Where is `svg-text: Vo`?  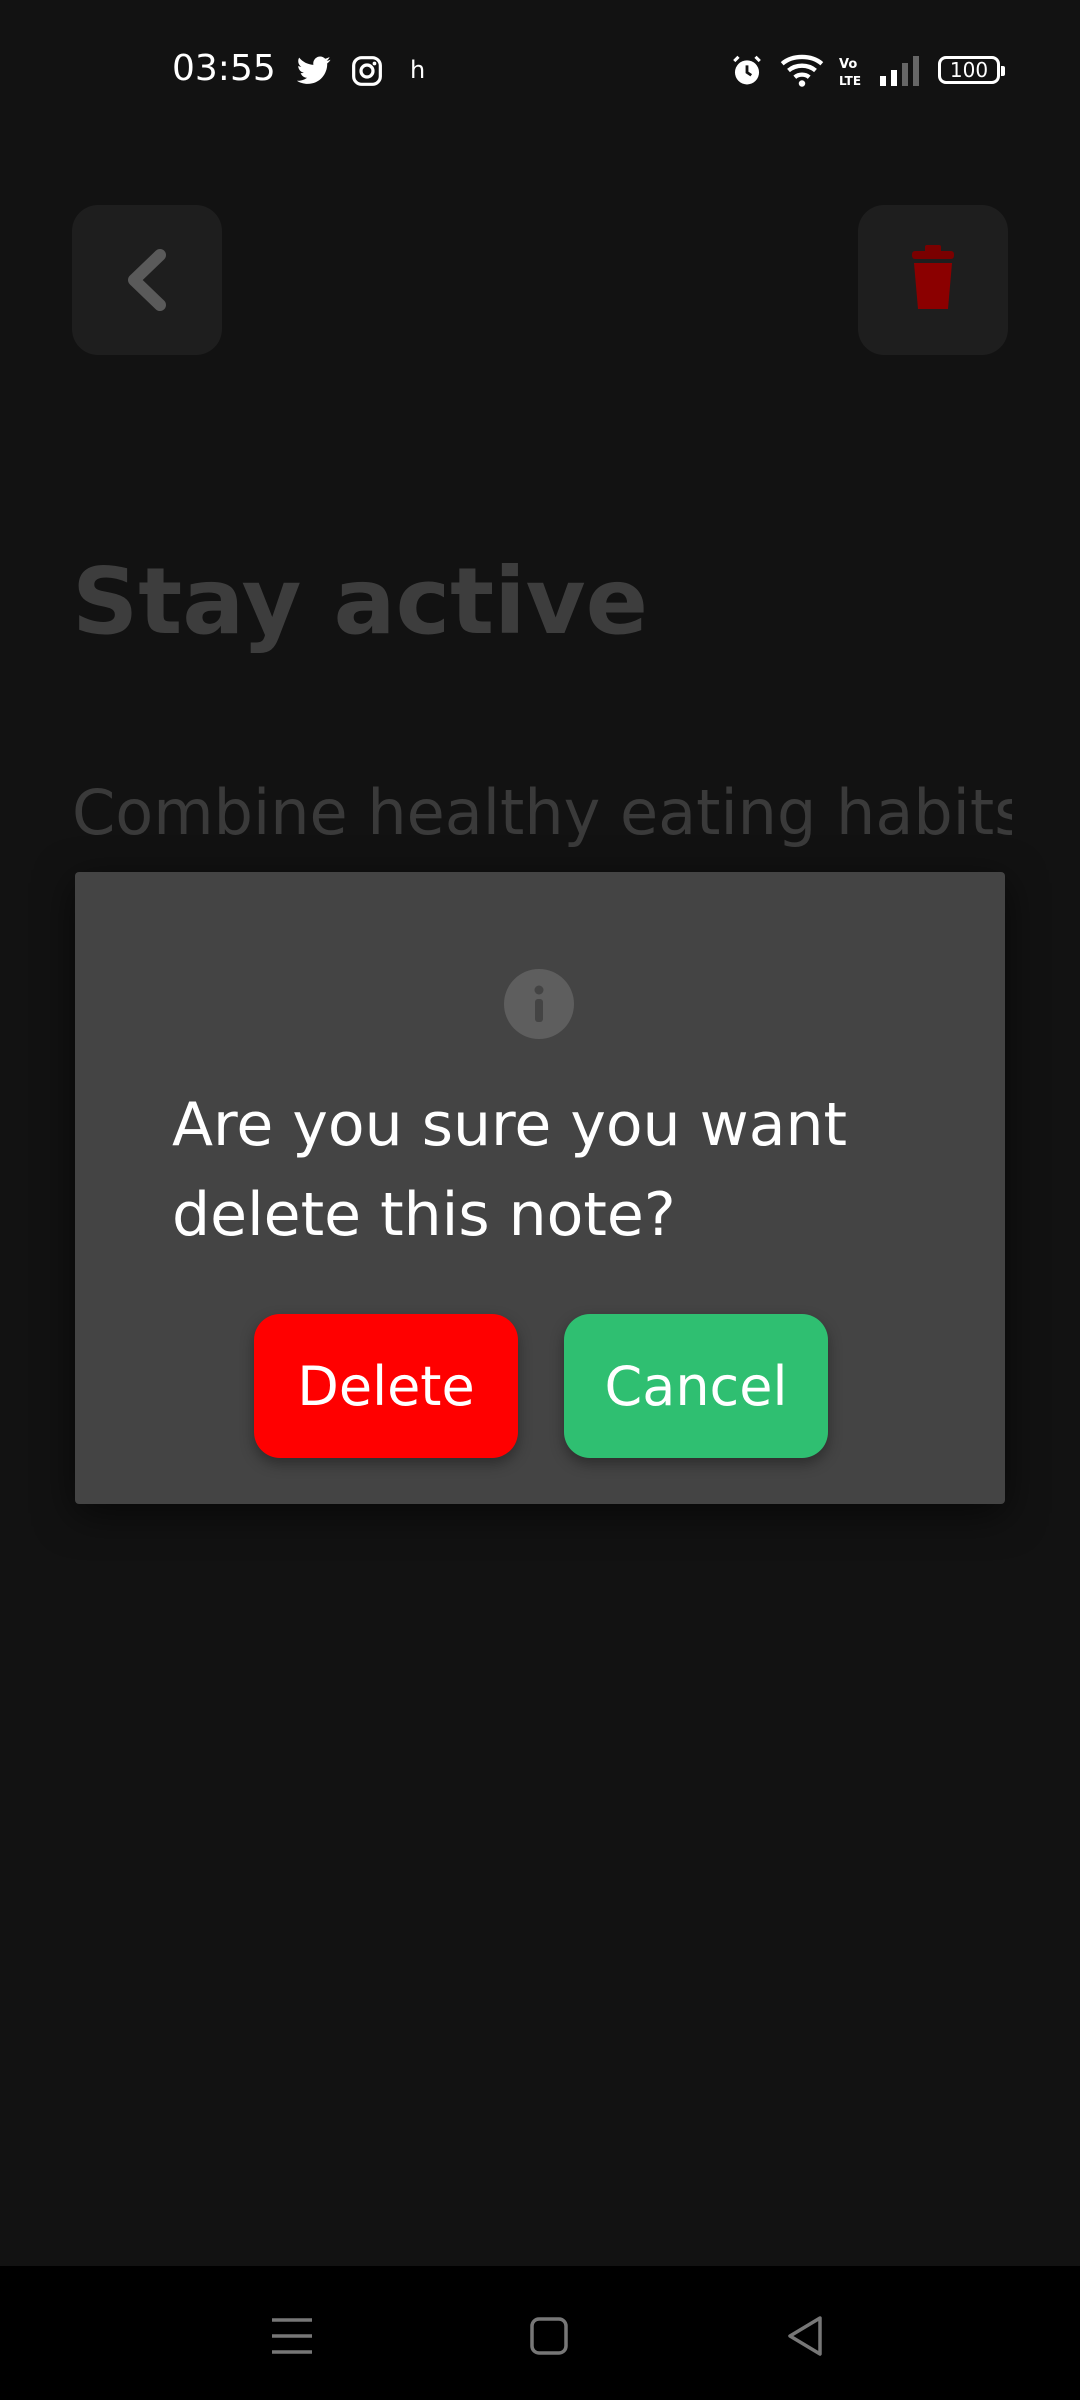
svg-text: Vo is located at coordinates (848, 64).